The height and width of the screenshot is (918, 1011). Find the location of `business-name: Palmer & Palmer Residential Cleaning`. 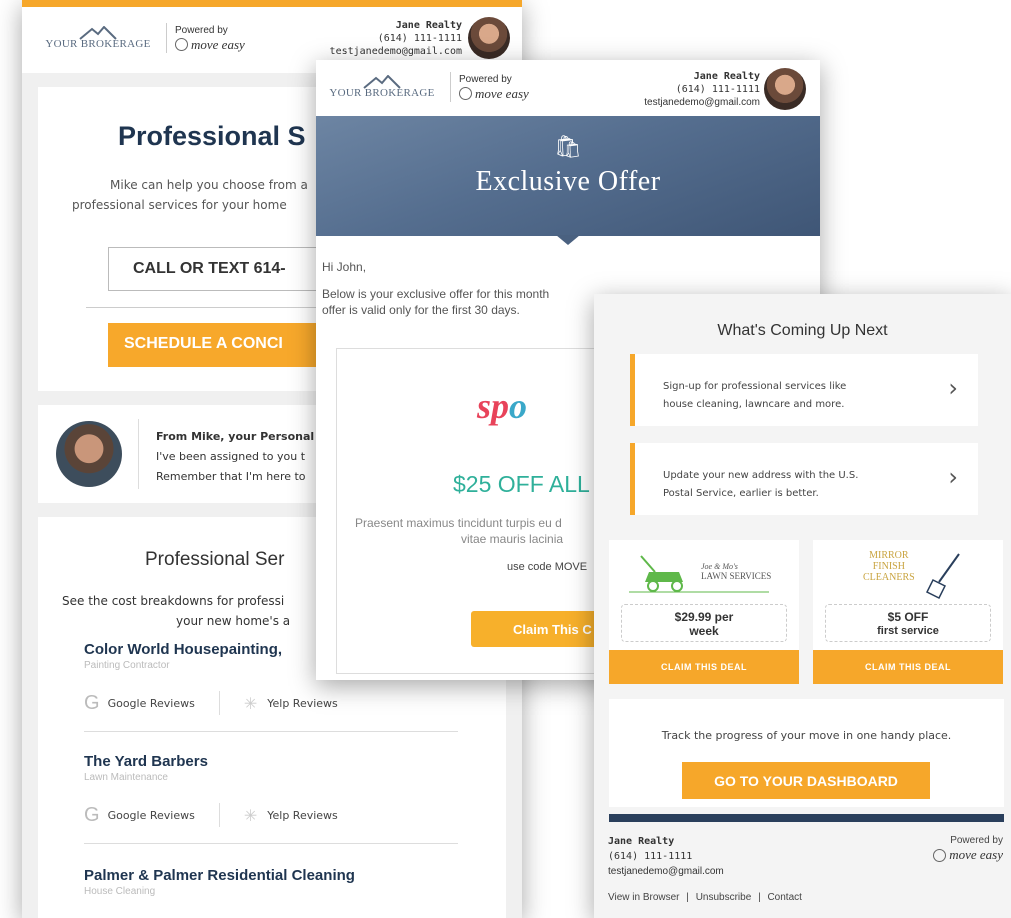

business-name: Palmer & Palmer Residential Cleaning is located at coordinates (271, 875).